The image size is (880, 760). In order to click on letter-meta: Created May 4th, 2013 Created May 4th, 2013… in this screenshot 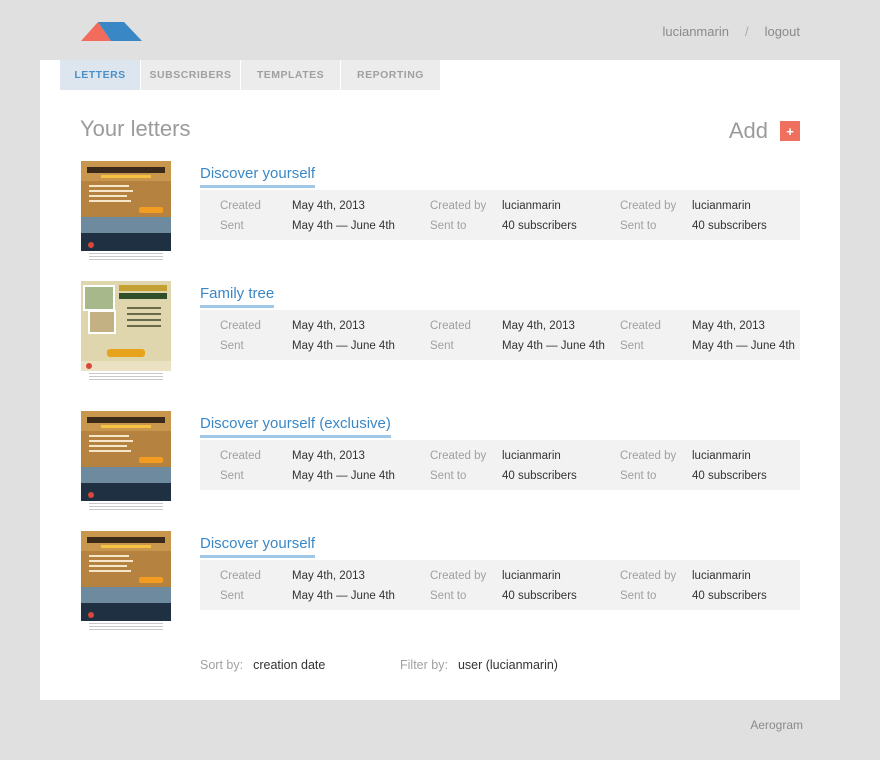, I will do `click(500, 335)`.